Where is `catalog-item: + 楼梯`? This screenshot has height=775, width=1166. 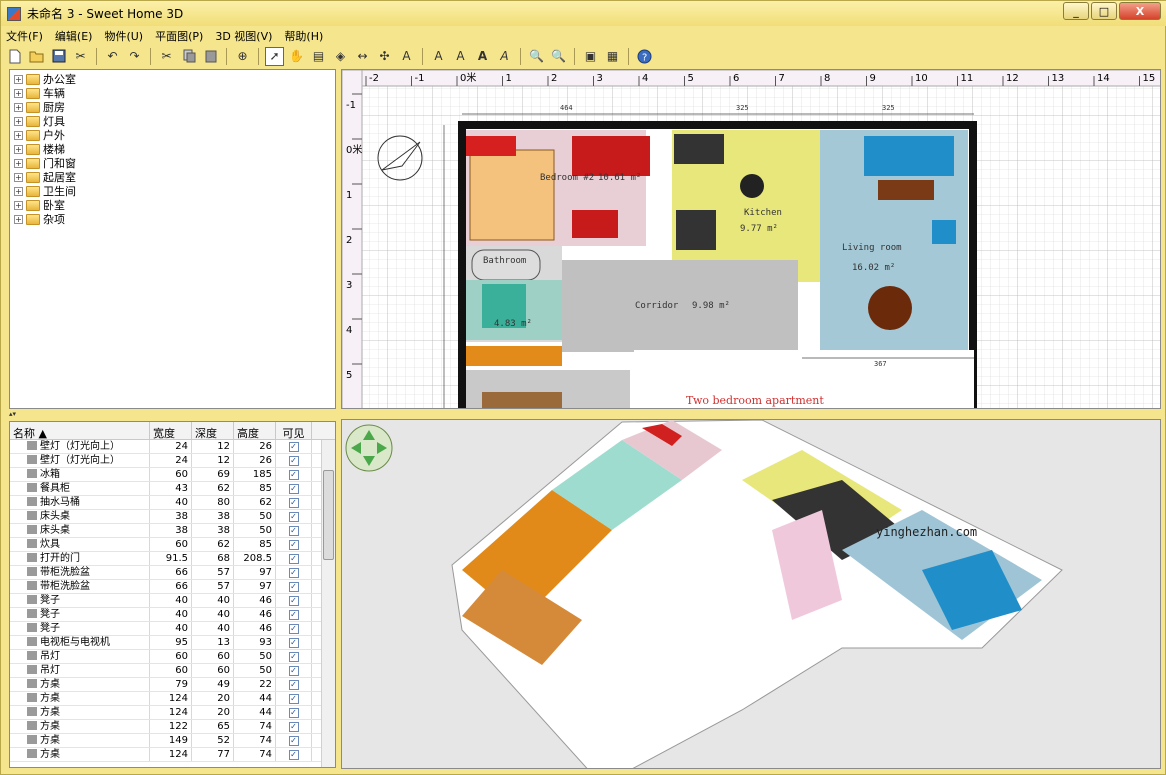 catalog-item: + 楼梯 is located at coordinates (172, 149).